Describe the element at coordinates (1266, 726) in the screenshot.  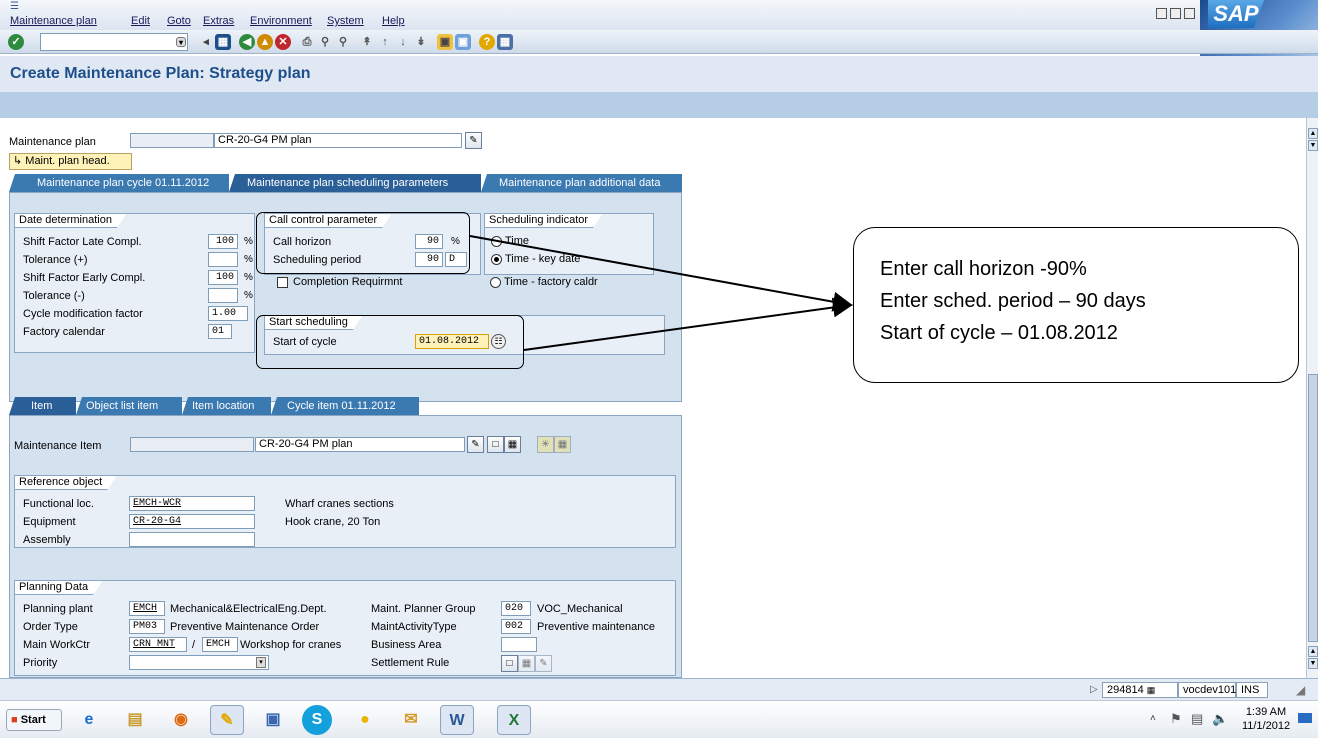
I see `clock-date: 11/1/2012` at that location.